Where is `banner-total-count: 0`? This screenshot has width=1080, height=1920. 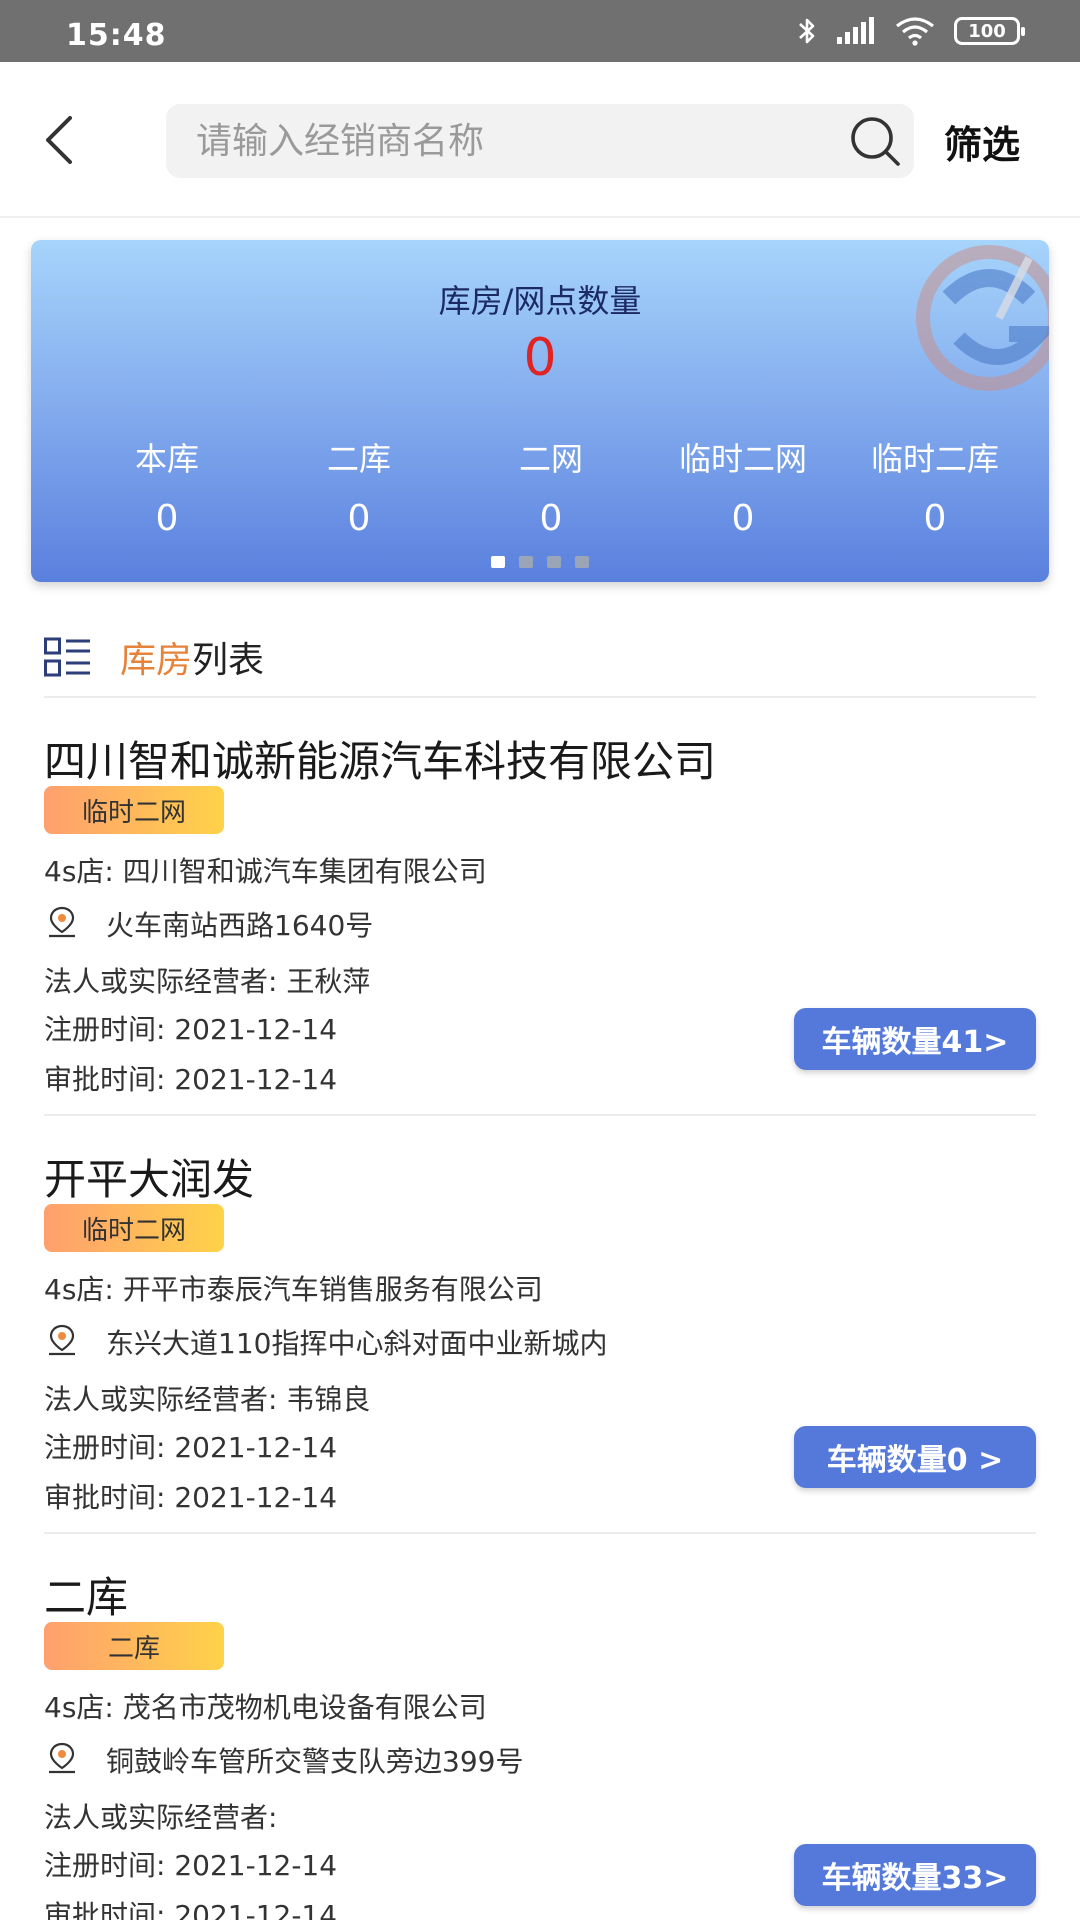
banner-total-count: 0 is located at coordinates (540, 358).